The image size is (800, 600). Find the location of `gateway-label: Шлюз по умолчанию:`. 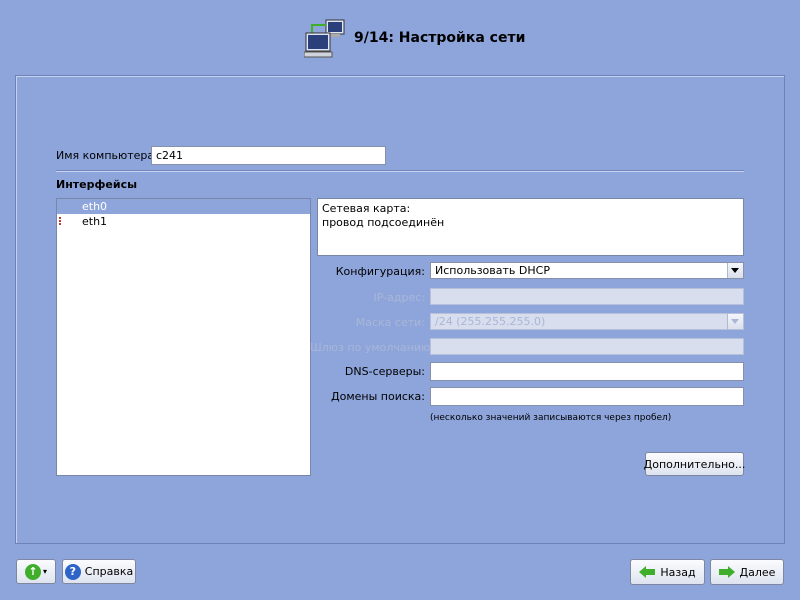

gateway-label: Шлюз по умолчанию: is located at coordinates (372, 347).